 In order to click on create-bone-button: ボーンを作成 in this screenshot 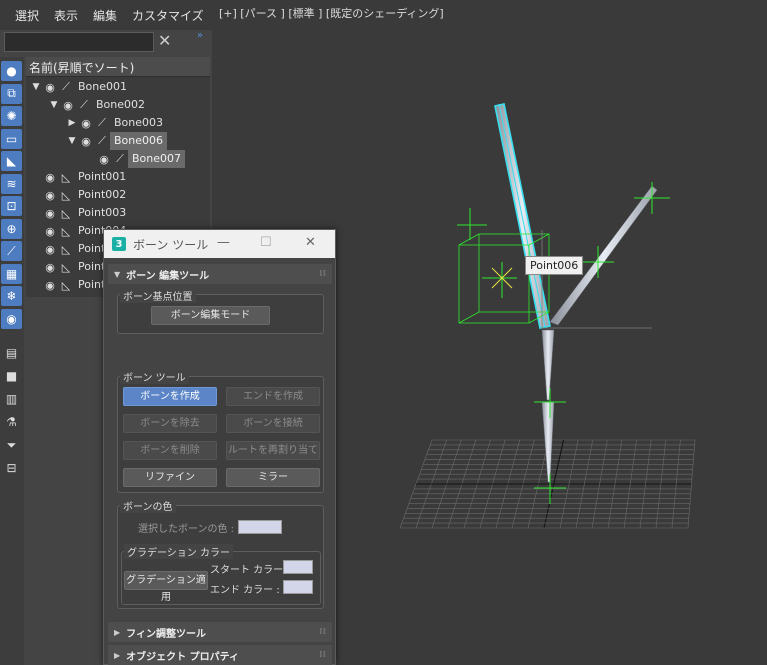, I will do `click(170, 396)`.